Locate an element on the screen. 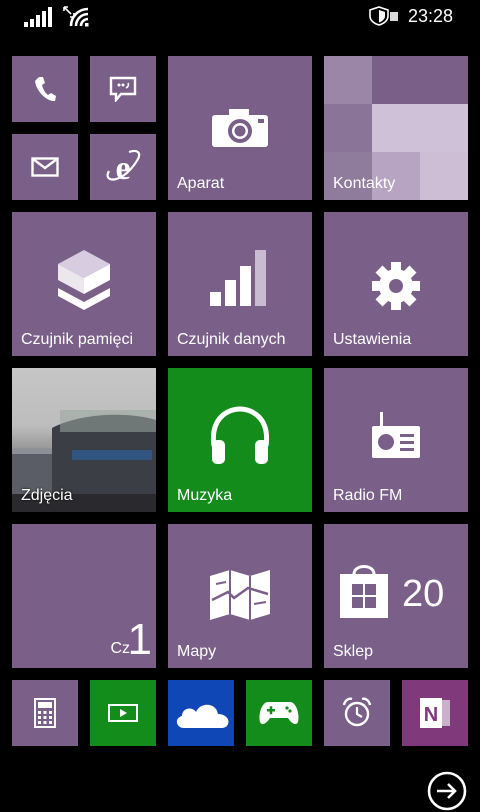 The height and width of the screenshot is (812, 480). status-bar: 23:28 is located at coordinates (240, 16).